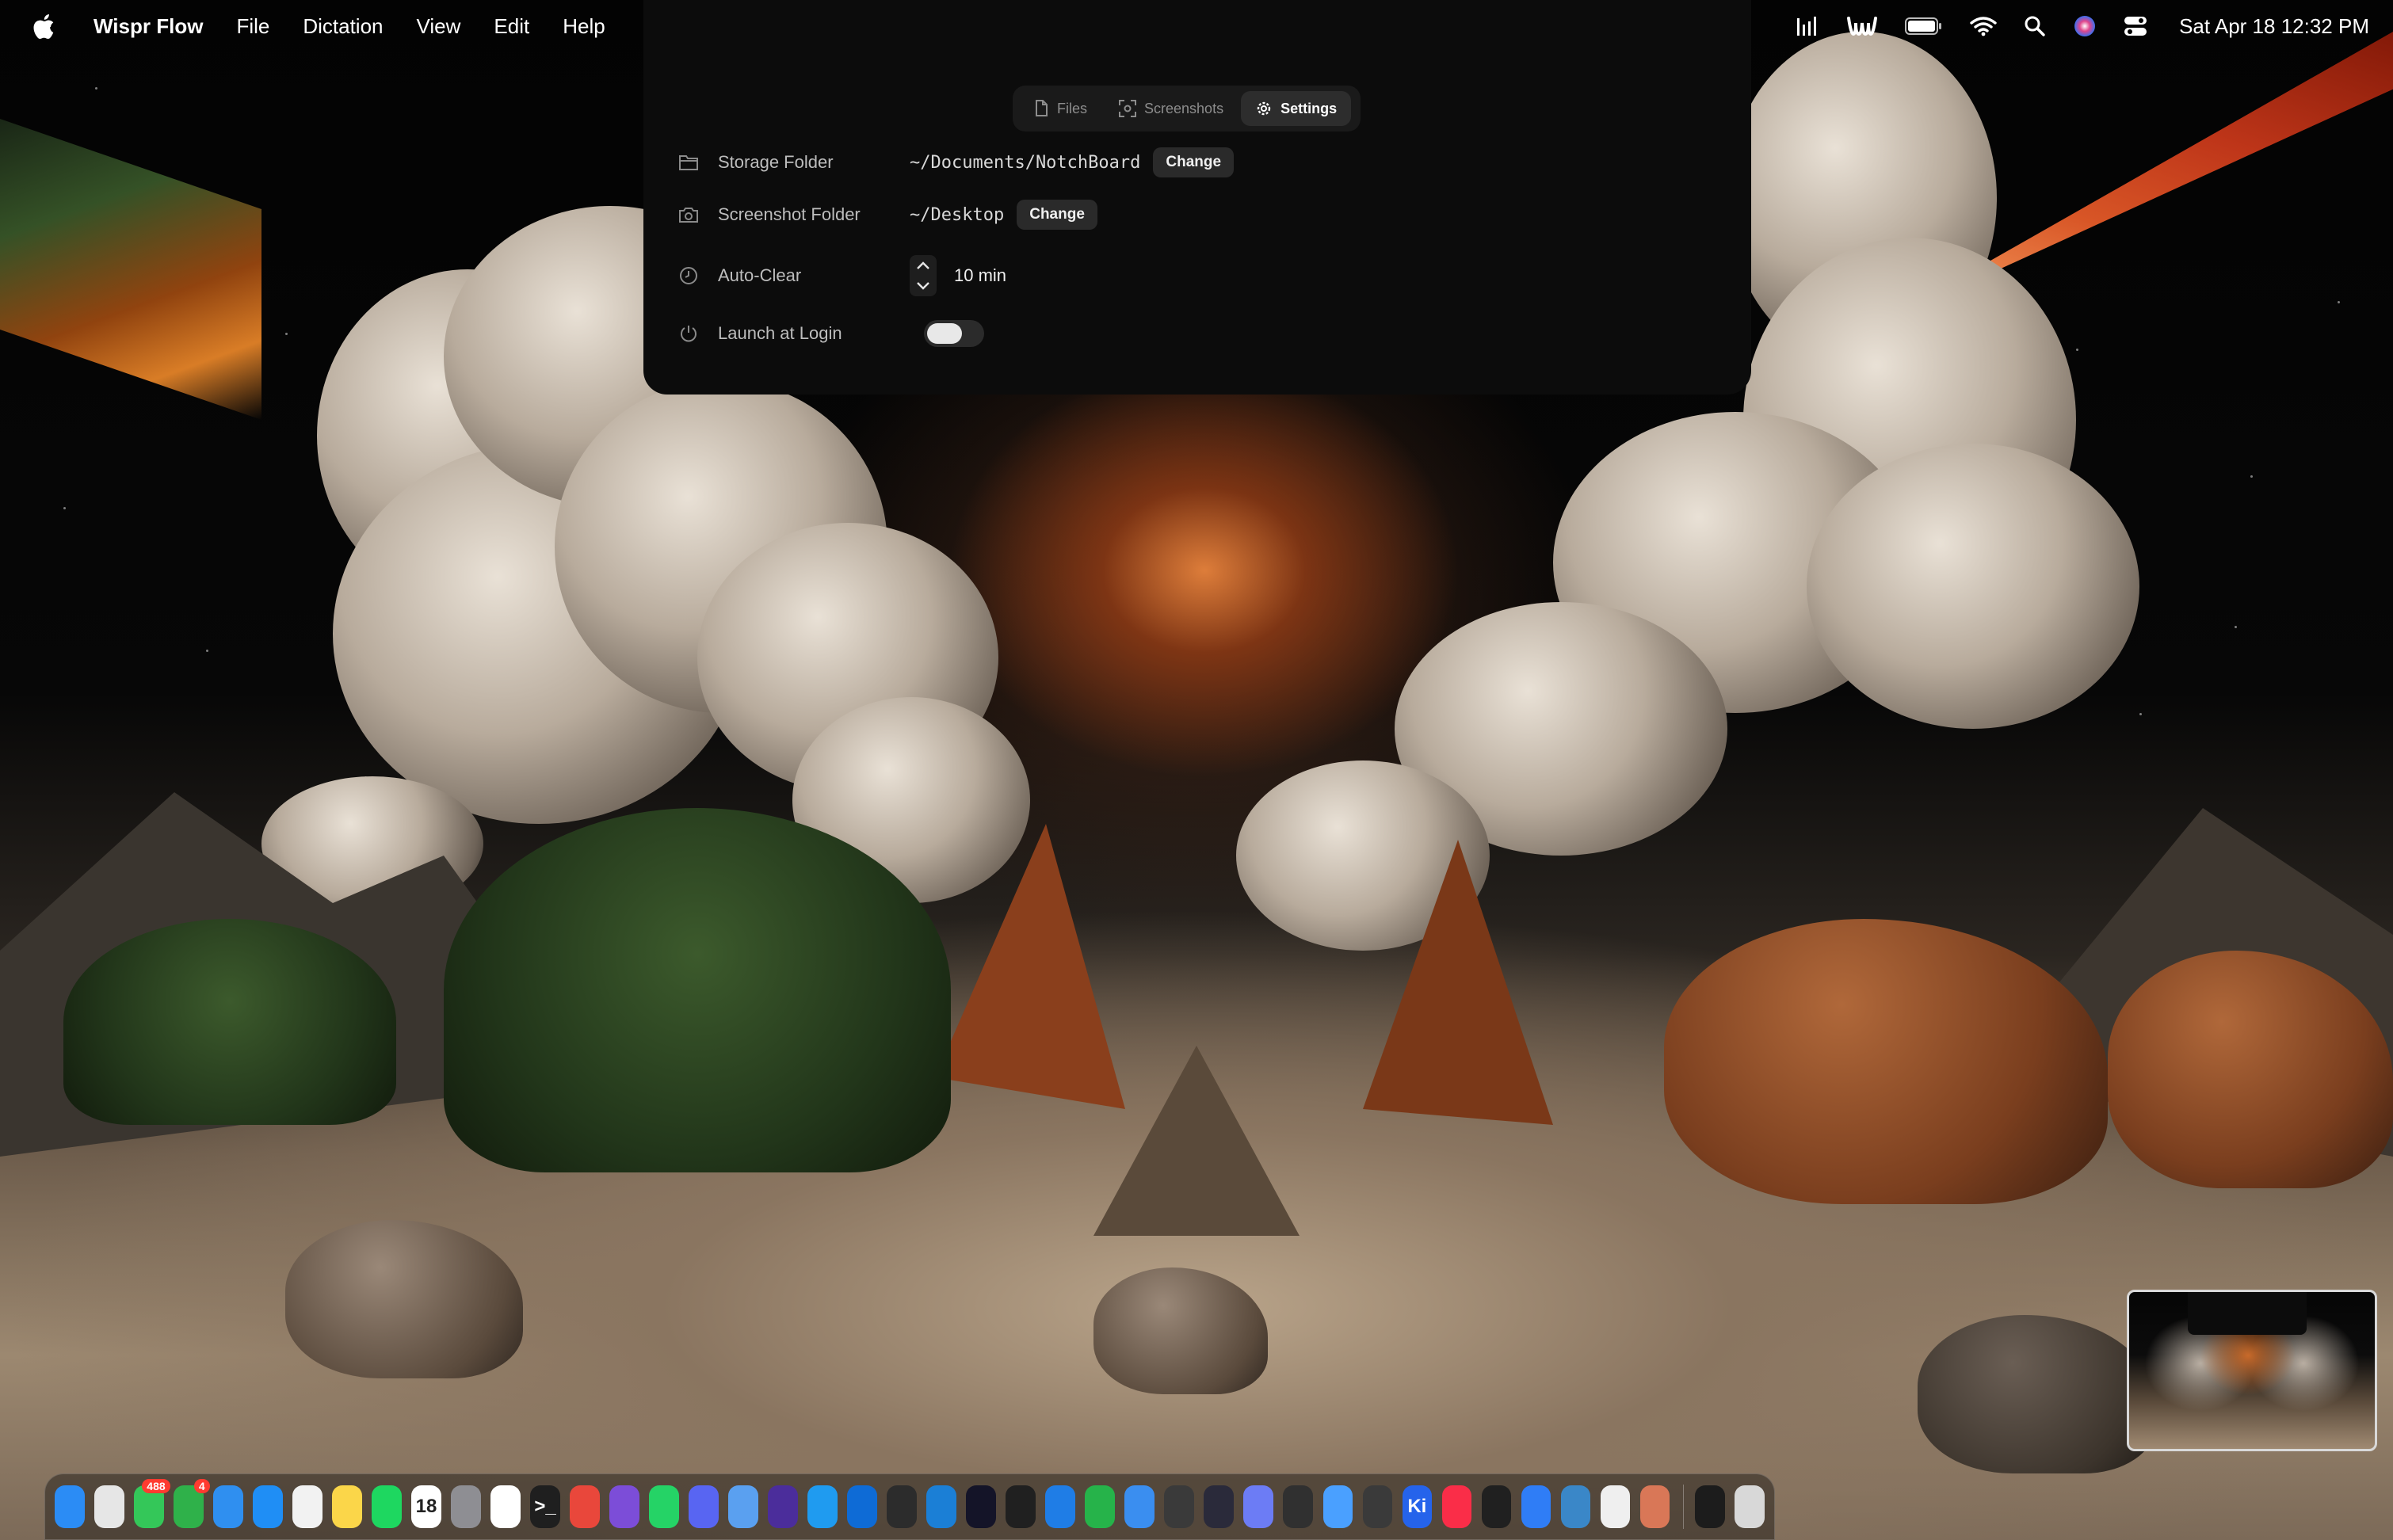  Describe the element at coordinates (1060, 1506) in the screenshot. I see `dock-xcode-icon` at that location.